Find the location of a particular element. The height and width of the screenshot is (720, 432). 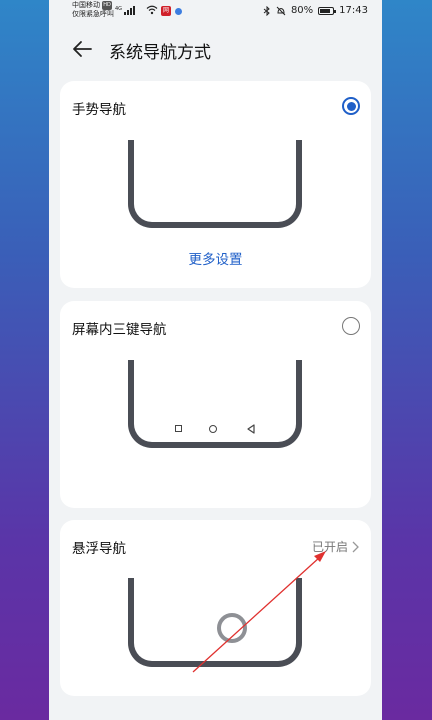

option-title: 悬浮导航 is located at coordinates (99, 549).